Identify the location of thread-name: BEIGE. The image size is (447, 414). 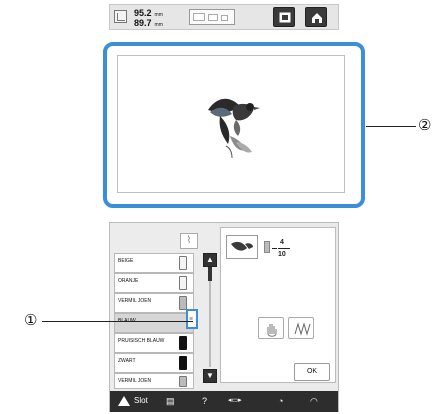
(126, 261).